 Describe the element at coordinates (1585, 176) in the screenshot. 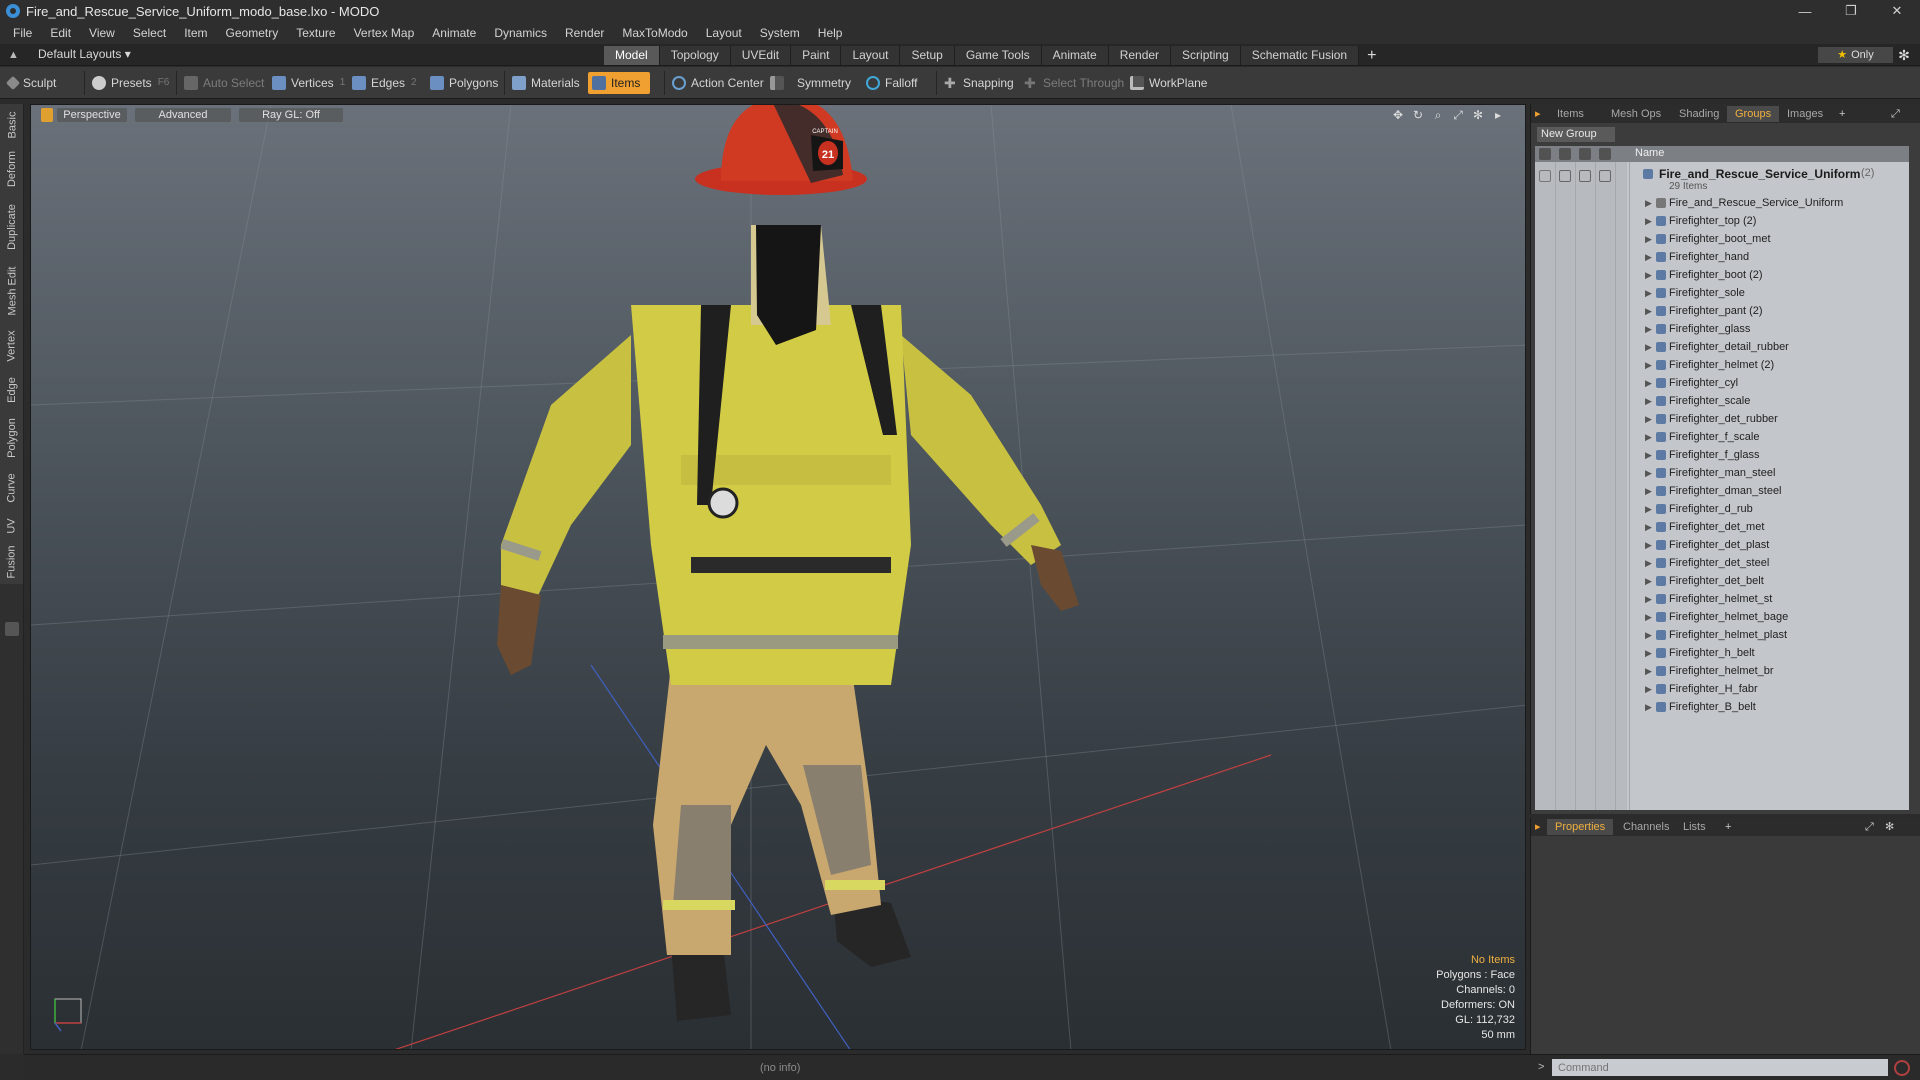

I see `root-lock-box` at that location.